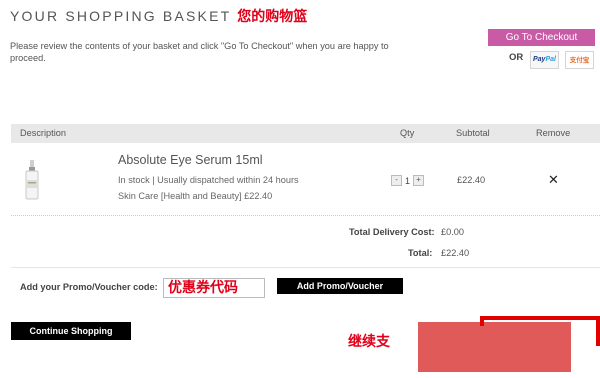 The width and height of the screenshot is (600, 378). What do you see at coordinates (305, 215) in the screenshot?
I see `row-divider` at bounding box center [305, 215].